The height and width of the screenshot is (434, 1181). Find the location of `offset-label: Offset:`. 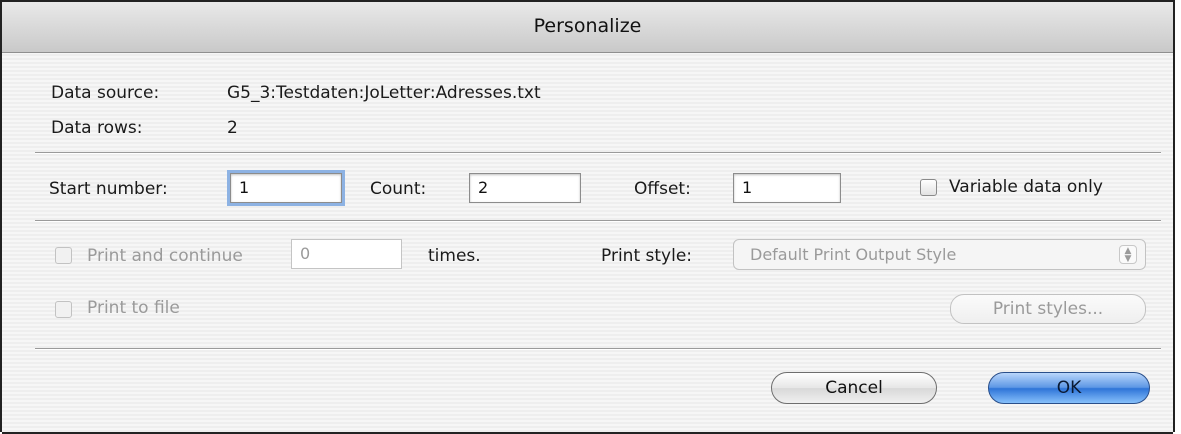

offset-label: Offset: is located at coordinates (662, 189).